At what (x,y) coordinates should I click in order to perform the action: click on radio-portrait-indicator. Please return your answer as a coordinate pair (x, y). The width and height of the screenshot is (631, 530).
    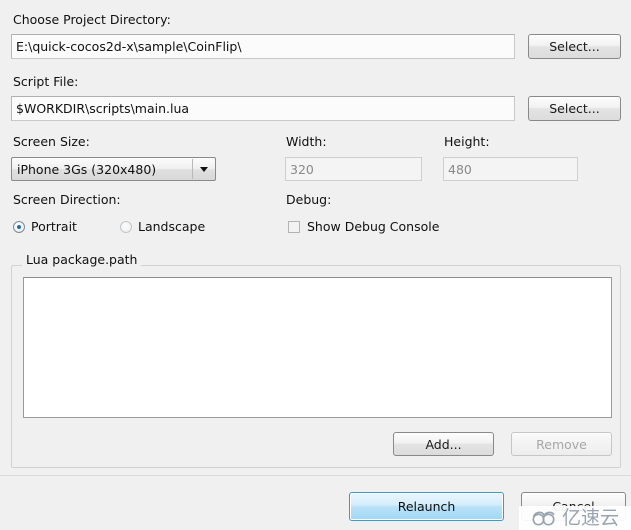
    Looking at the image, I should click on (19, 226).